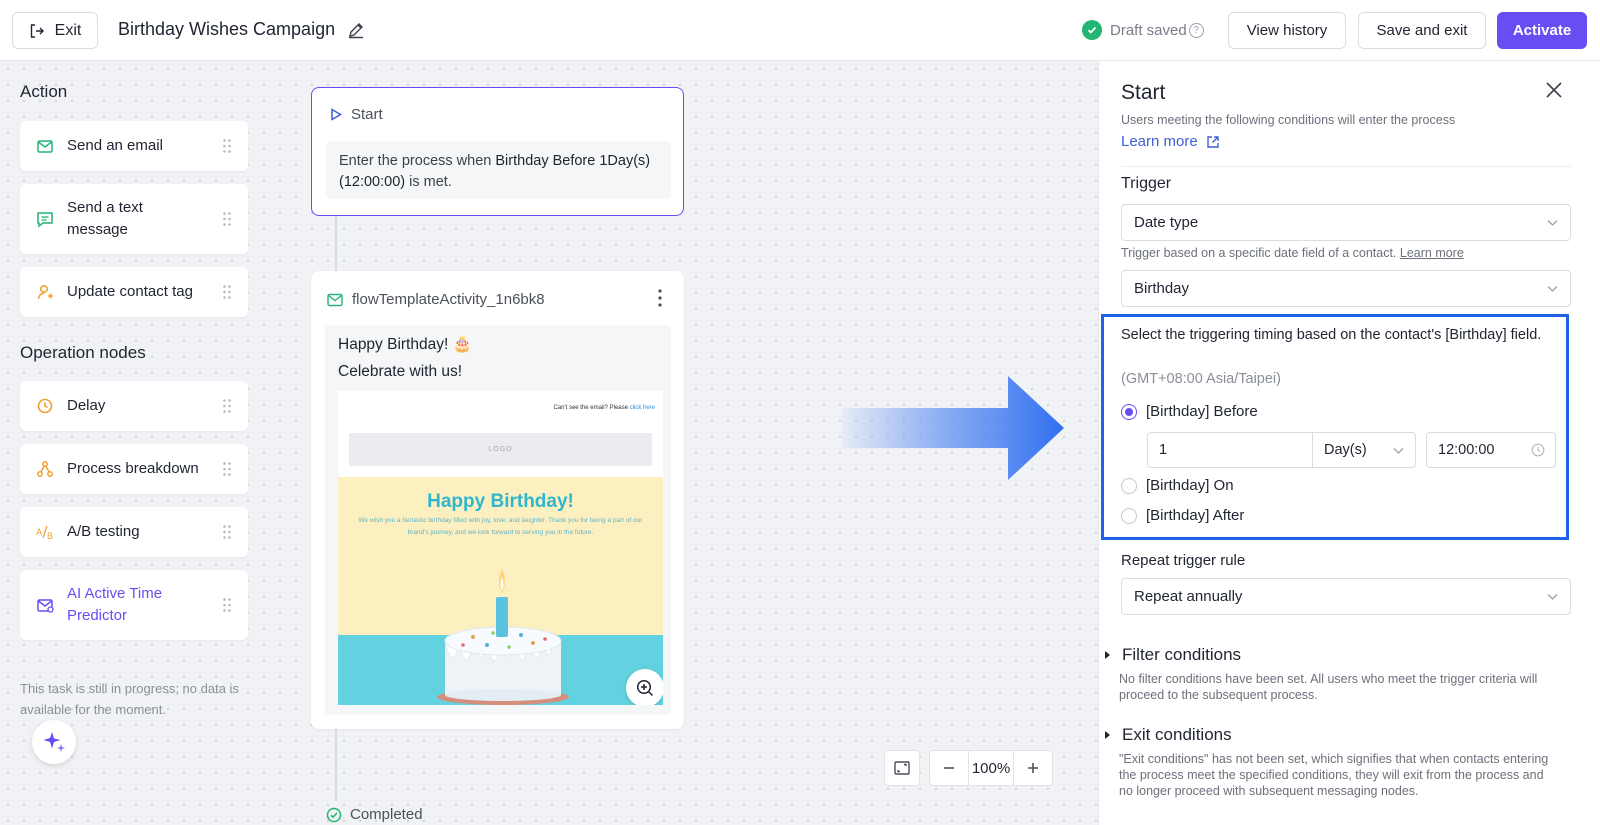  What do you see at coordinates (336, 765) in the screenshot?
I see `connector-line` at bounding box center [336, 765].